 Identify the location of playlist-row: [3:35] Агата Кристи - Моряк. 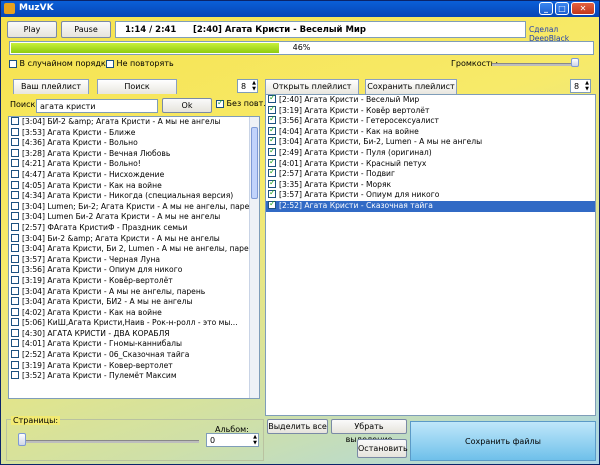
(430, 184).